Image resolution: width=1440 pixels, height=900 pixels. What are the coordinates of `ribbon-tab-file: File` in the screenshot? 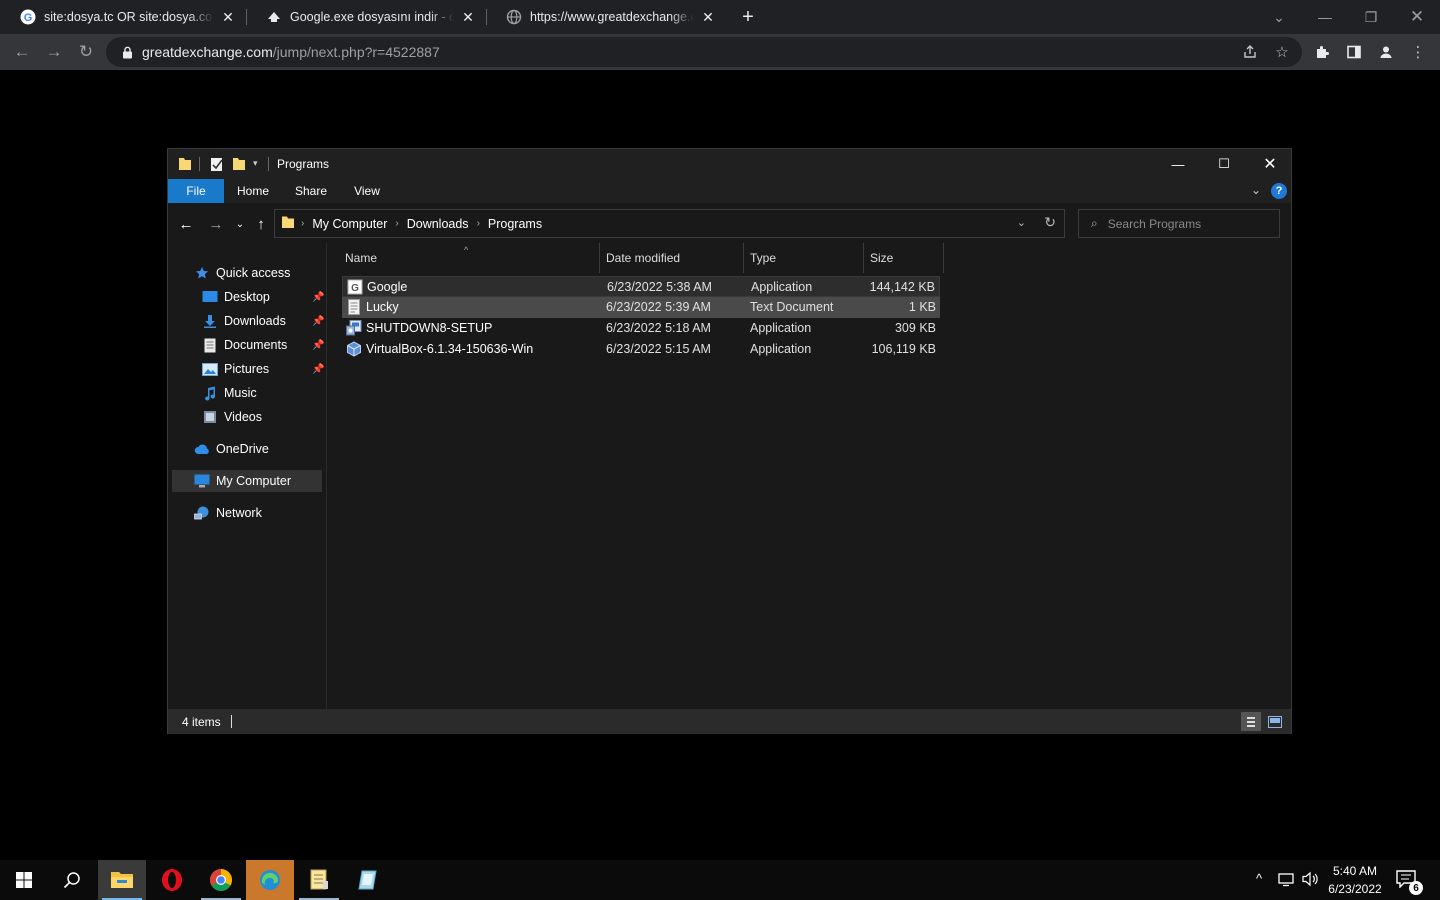 It's located at (196, 191).